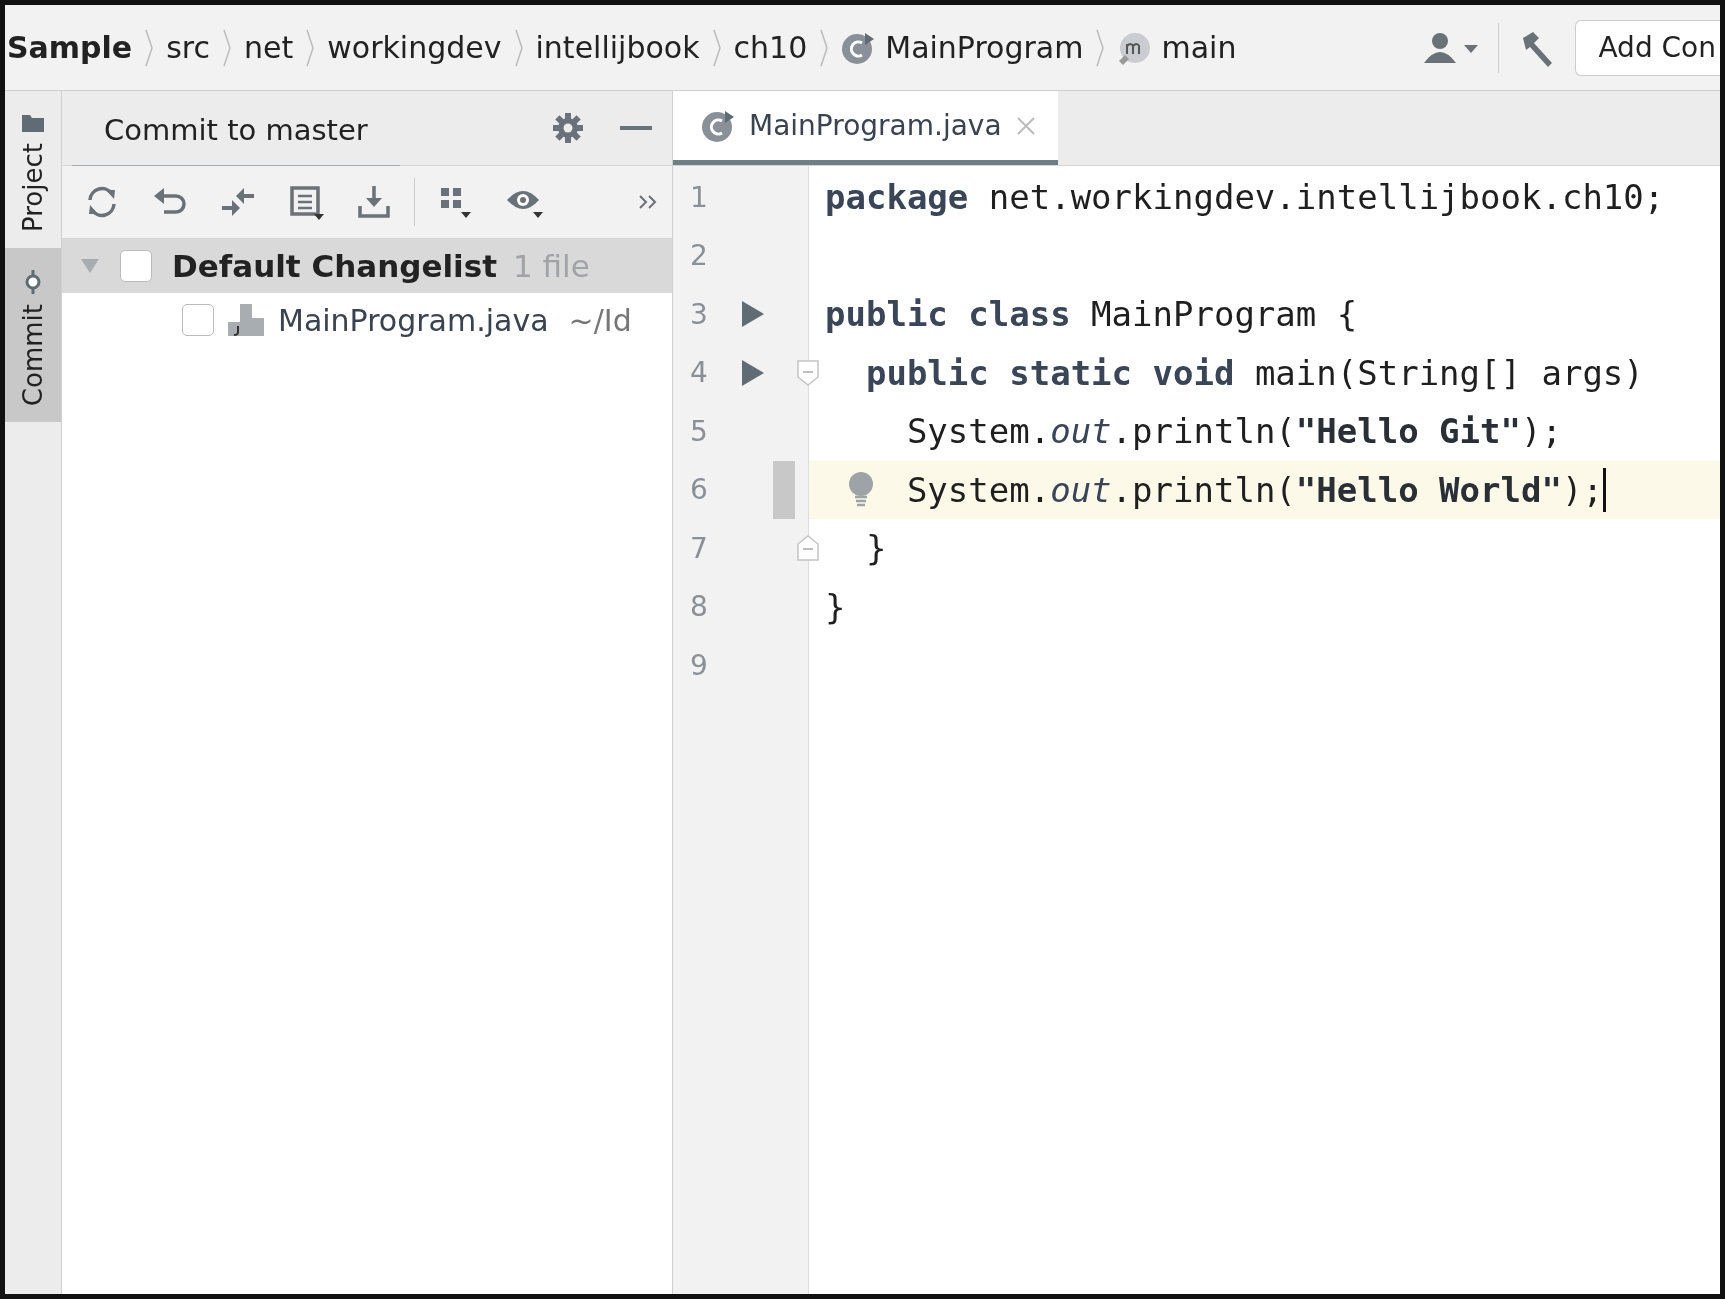 The image size is (1725, 1299). Describe the element at coordinates (374, 202) in the screenshot. I see `download-icon` at that location.